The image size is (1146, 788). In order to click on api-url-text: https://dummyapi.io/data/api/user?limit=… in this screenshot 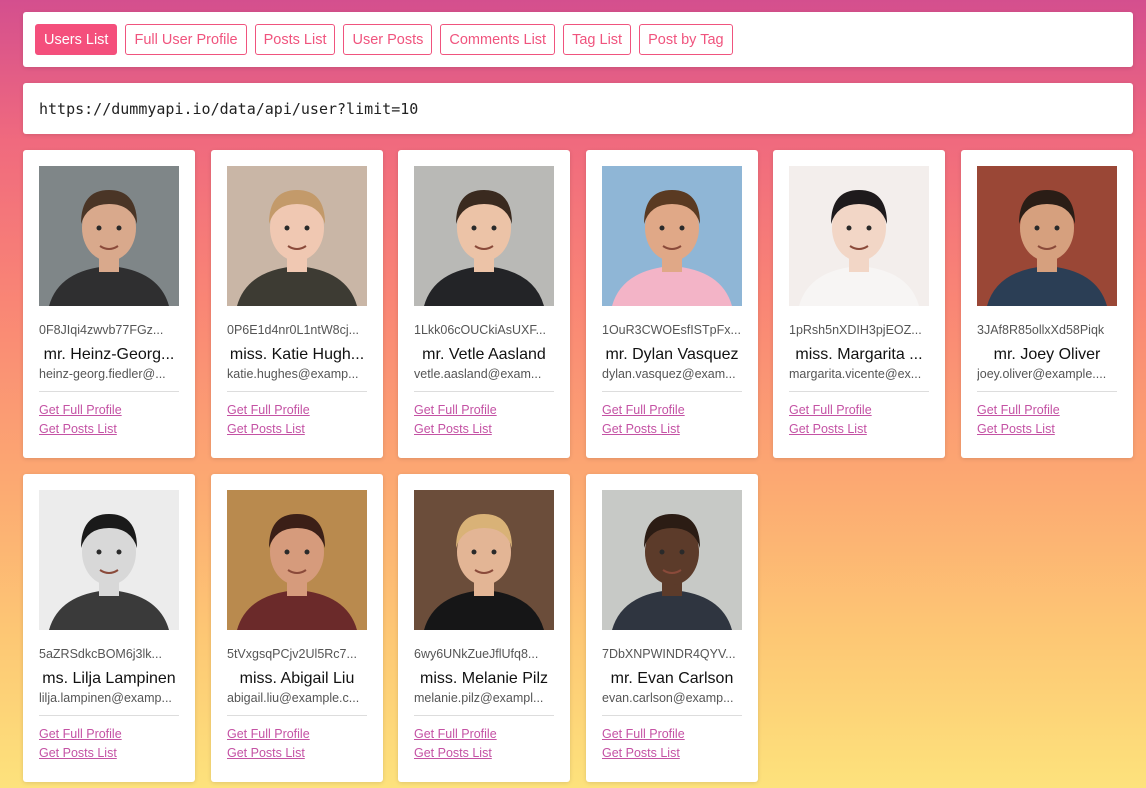, I will do `click(229, 108)`.